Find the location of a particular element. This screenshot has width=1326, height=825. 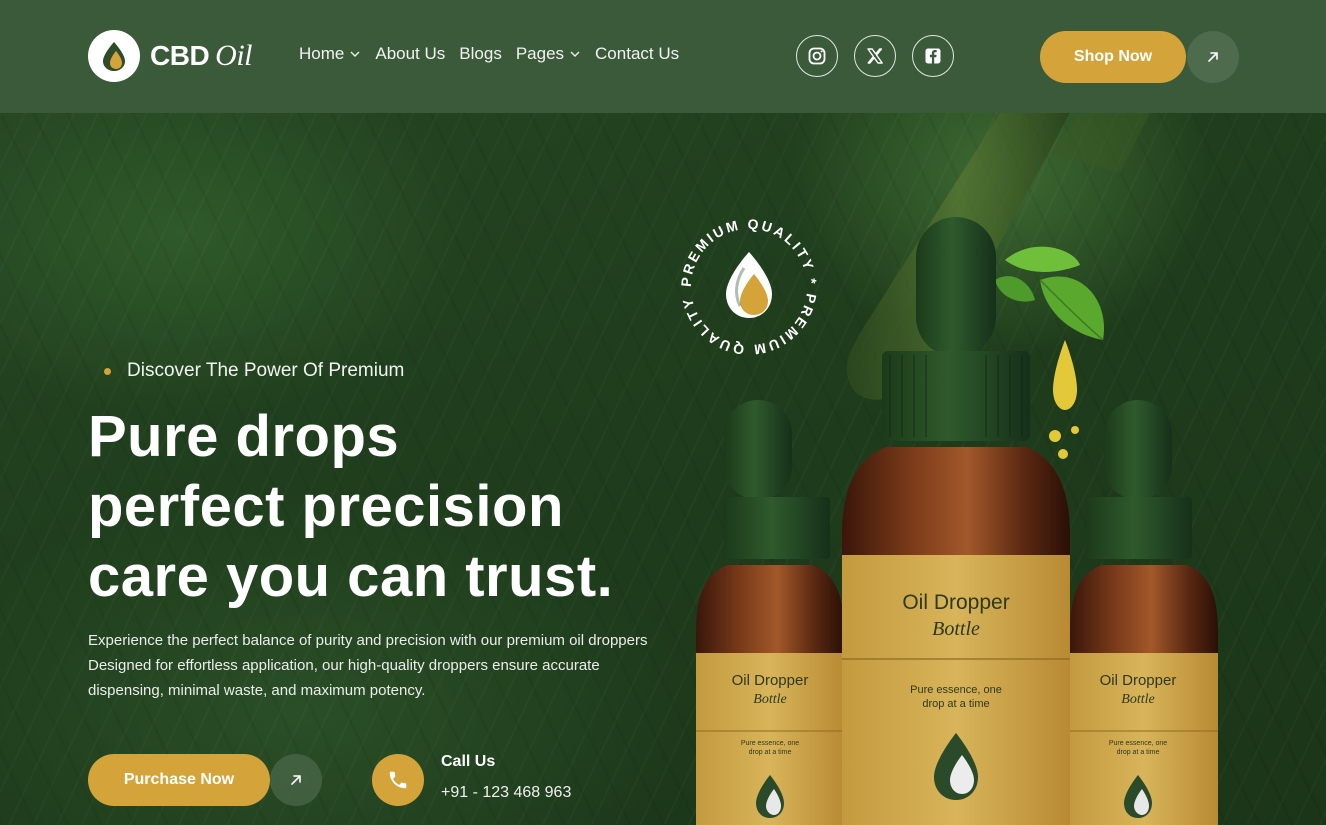

bottle-center-tagline-1: Pure essence, one is located at coordinates (956, 690).